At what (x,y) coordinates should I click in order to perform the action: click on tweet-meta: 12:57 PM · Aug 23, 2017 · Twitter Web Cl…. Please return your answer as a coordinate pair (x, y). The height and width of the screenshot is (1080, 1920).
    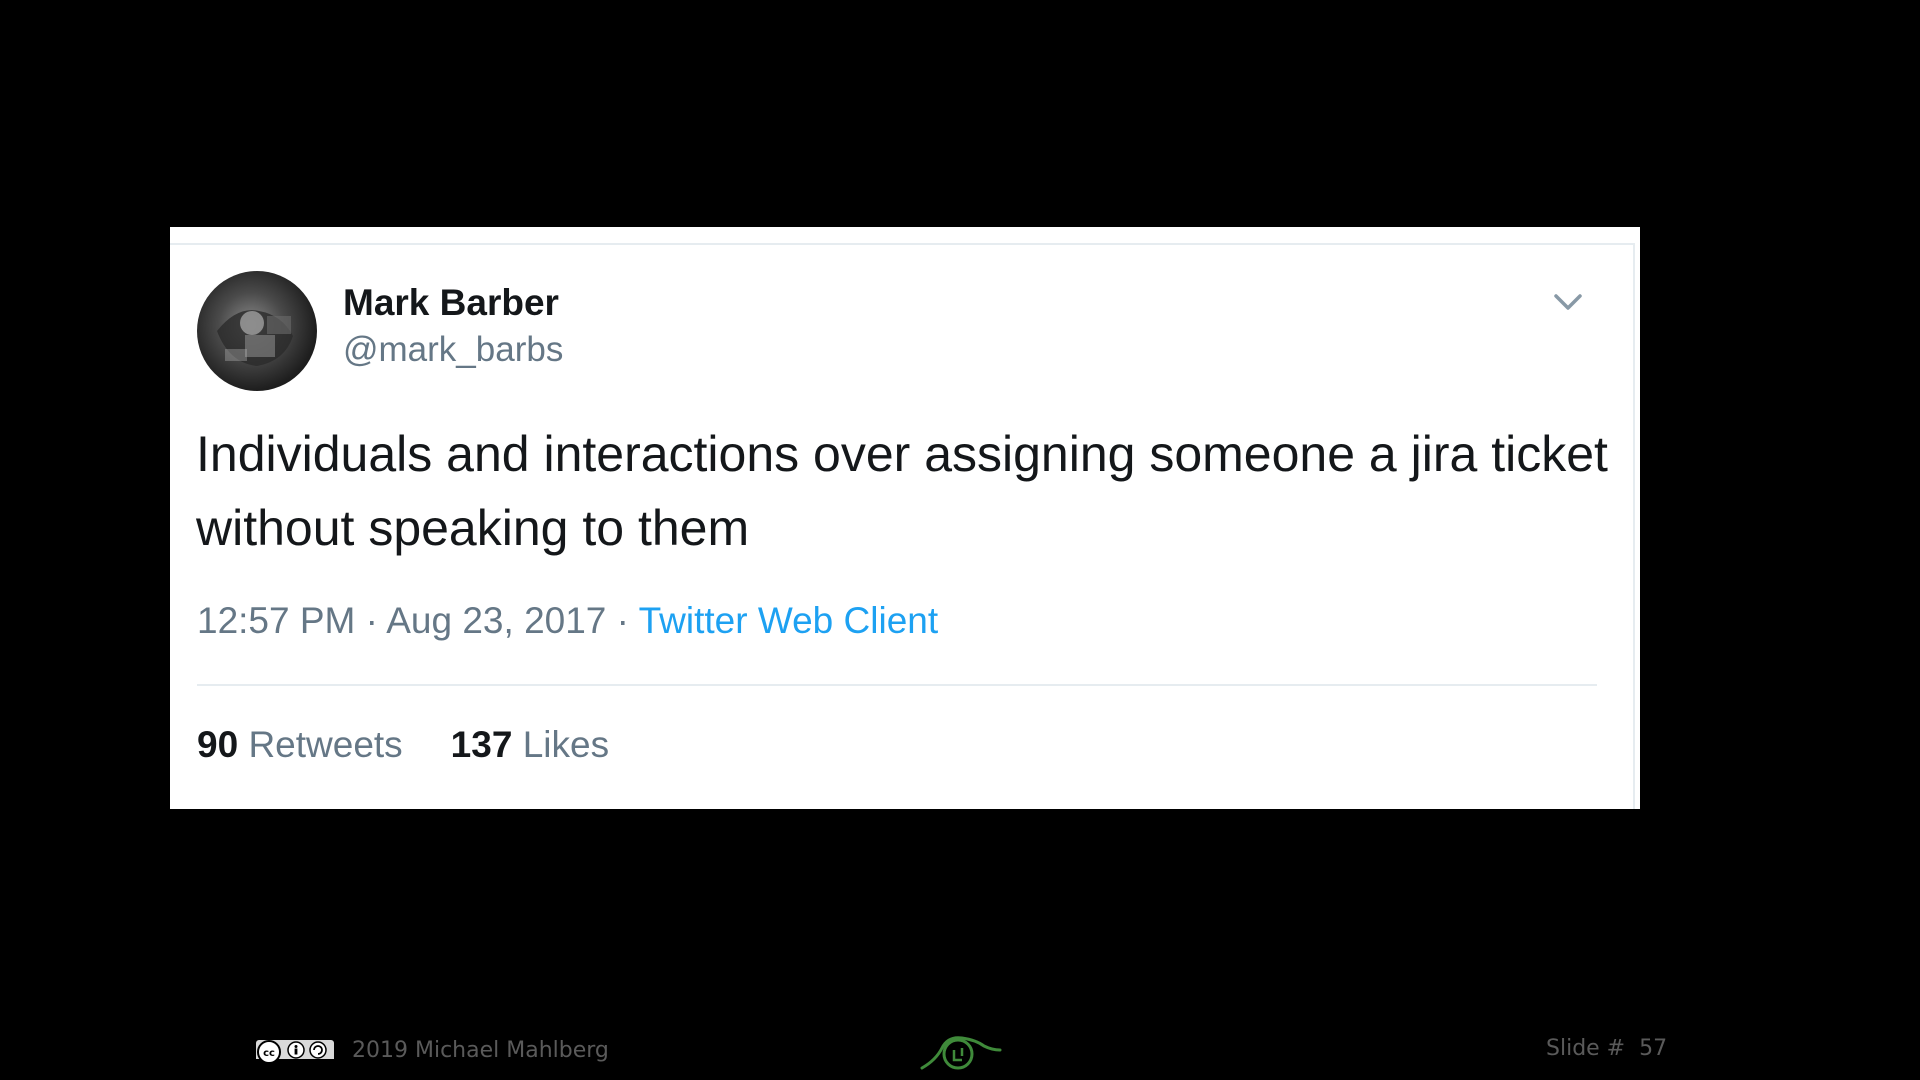
    Looking at the image, I should click on (567, 621).